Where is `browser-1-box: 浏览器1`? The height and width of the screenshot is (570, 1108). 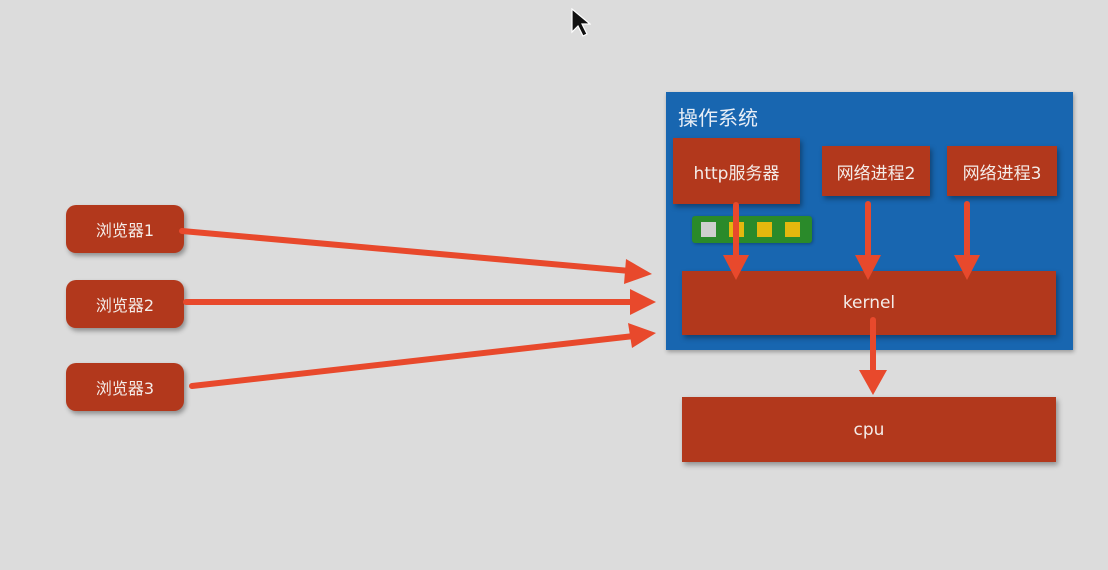
browser-1-box: 浏览器1 is located at coordinates (125, 229).